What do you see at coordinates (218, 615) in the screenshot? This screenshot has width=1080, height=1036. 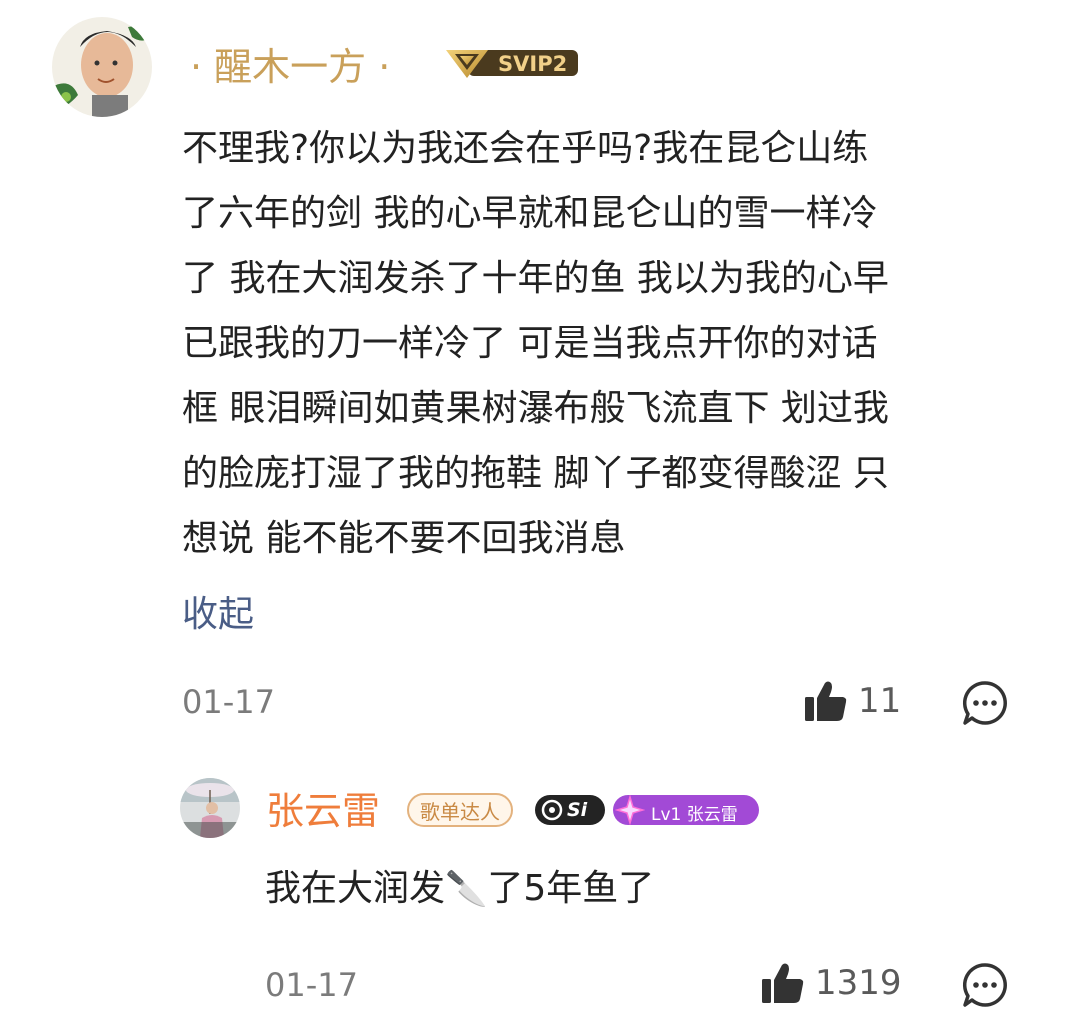 I see `collapse-button: 收起` at bounding box center [218, 615].